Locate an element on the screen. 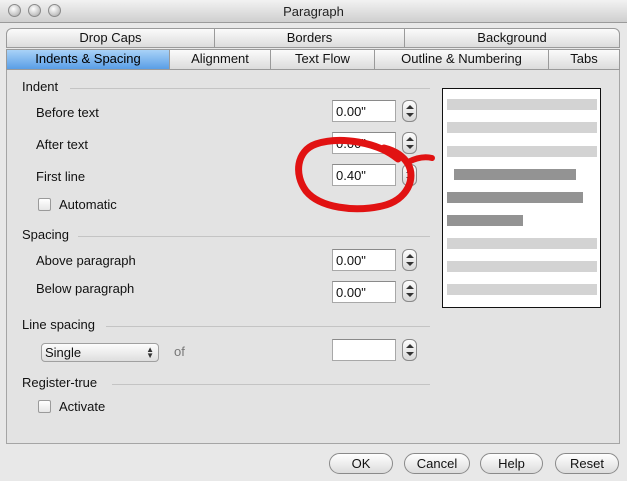  spacing-heading: Spacing is located at coordinates (45, 234).